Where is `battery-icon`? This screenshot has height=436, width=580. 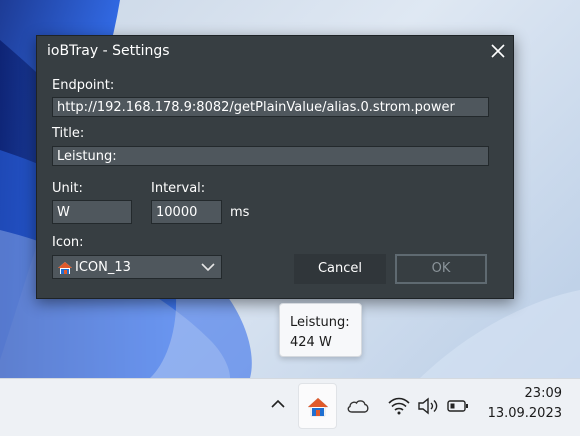
battery-icon is located at coordinates (458, 406).